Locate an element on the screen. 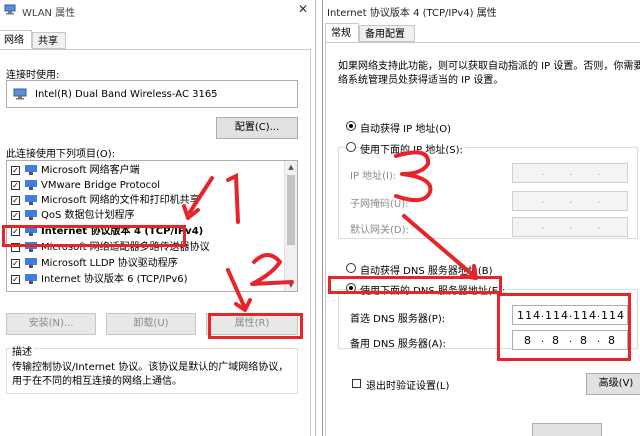  adapter-box: Intel(R) Dual Band Wireless-AC 3165 is located at coordinates (152, 94).